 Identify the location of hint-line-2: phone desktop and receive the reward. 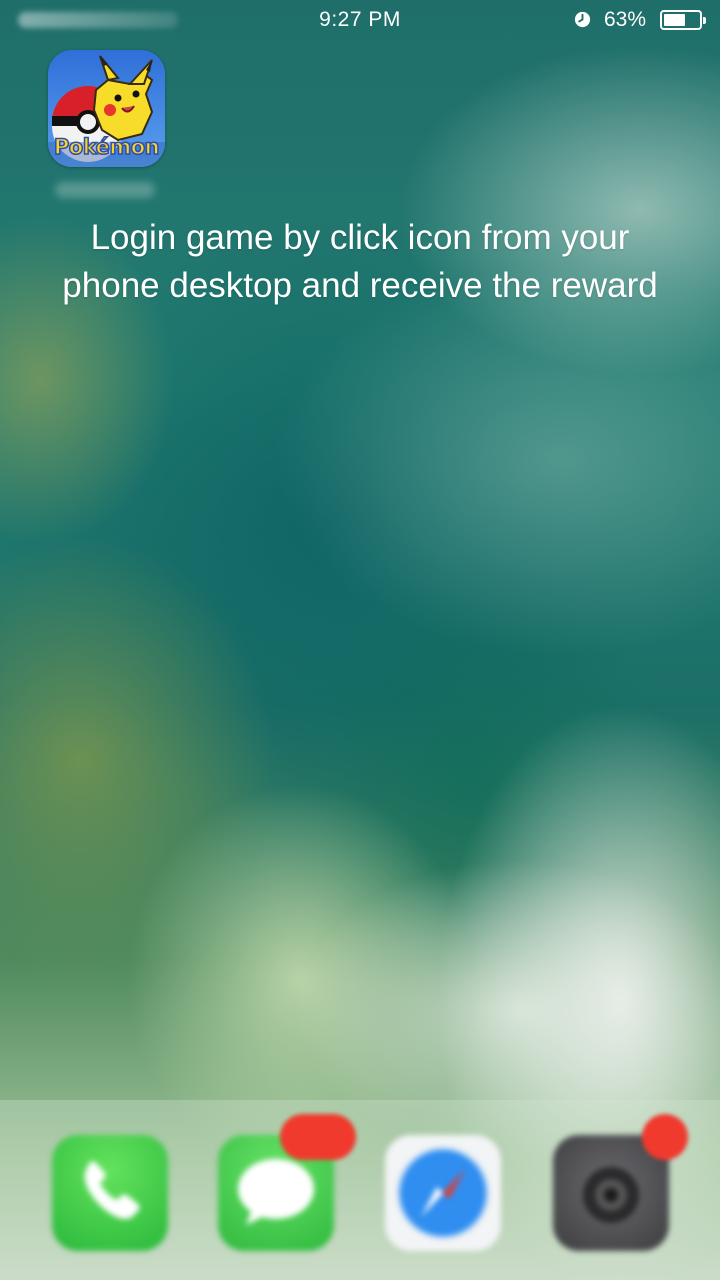
(360, 285).